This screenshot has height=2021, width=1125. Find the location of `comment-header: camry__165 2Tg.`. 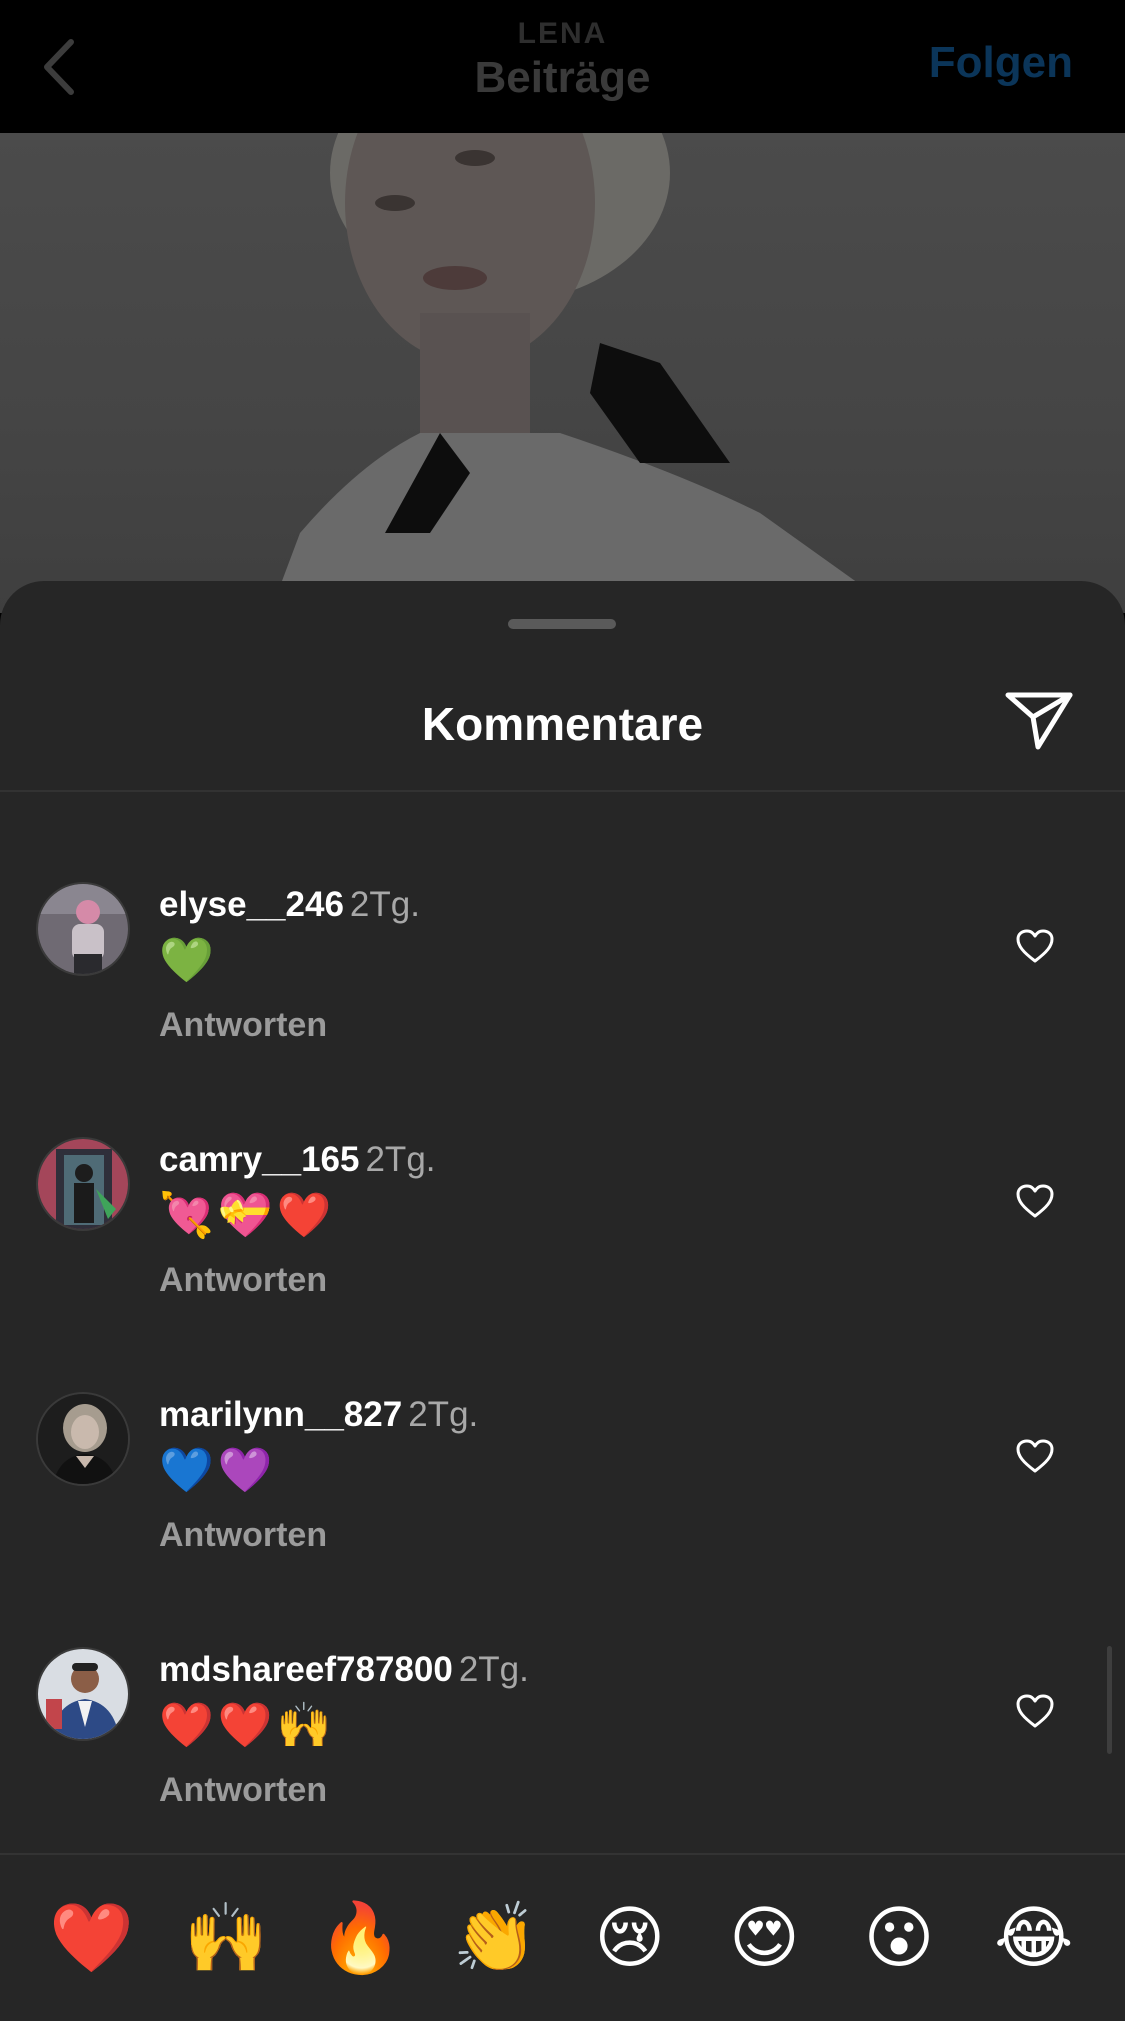

comment-header: camry__165 2Tg. is located at coordinates (297, 1160).